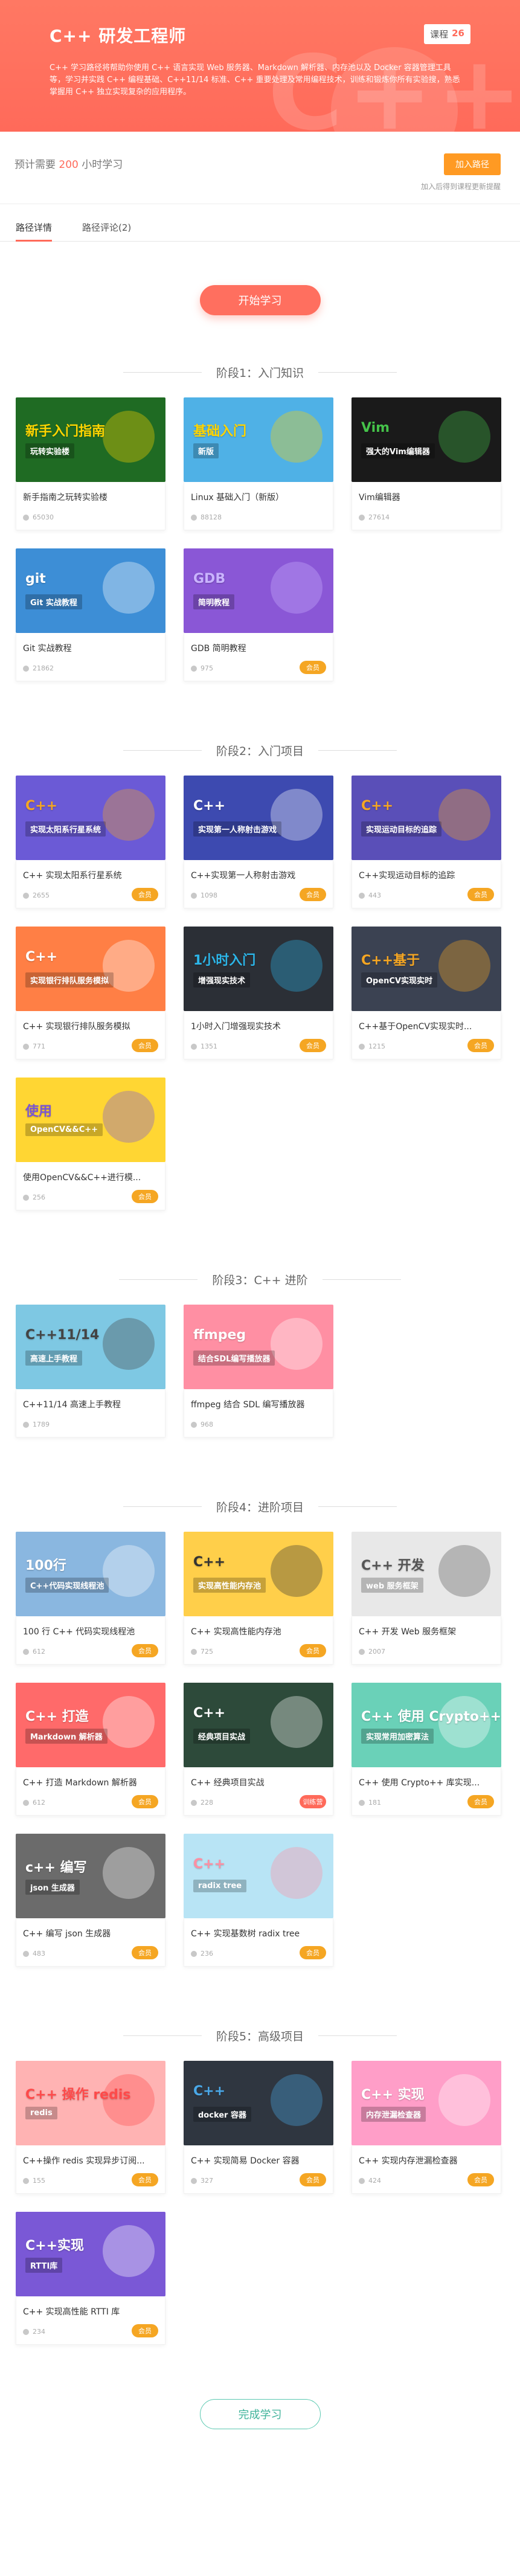 This screenshot has width=520, height=2576. Describe the element at coordinates (91, 648) in the screenshot. I see `course-title: Git 实战教程` at that location.